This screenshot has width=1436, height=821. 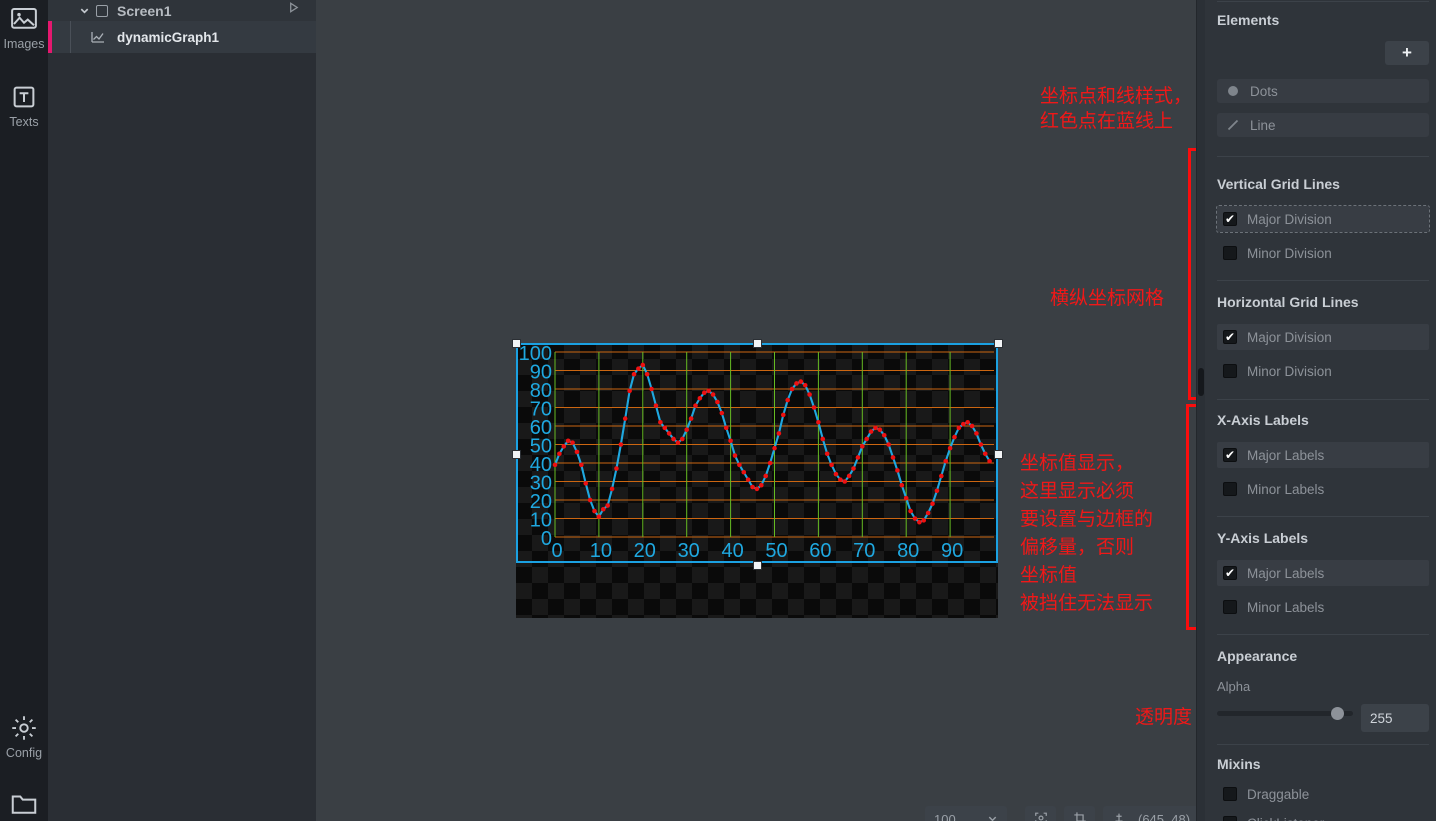 What do you see at coordinates (24, 19) in the screenshot?
I see `image-icon` at bounding box center [24, 19].